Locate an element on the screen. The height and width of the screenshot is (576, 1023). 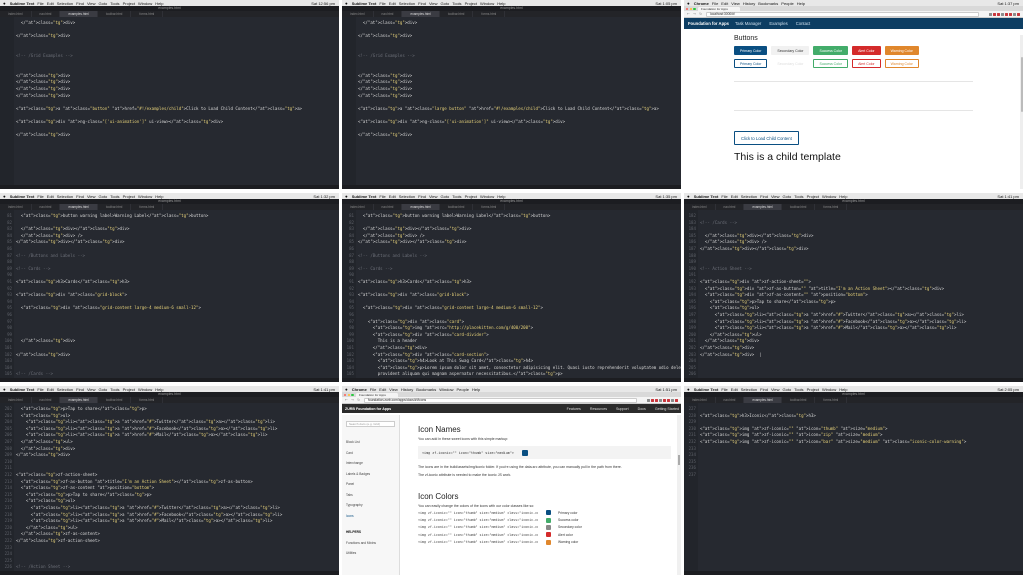
url-input: localhost:3000/#! is located at coordinates (842, 14).